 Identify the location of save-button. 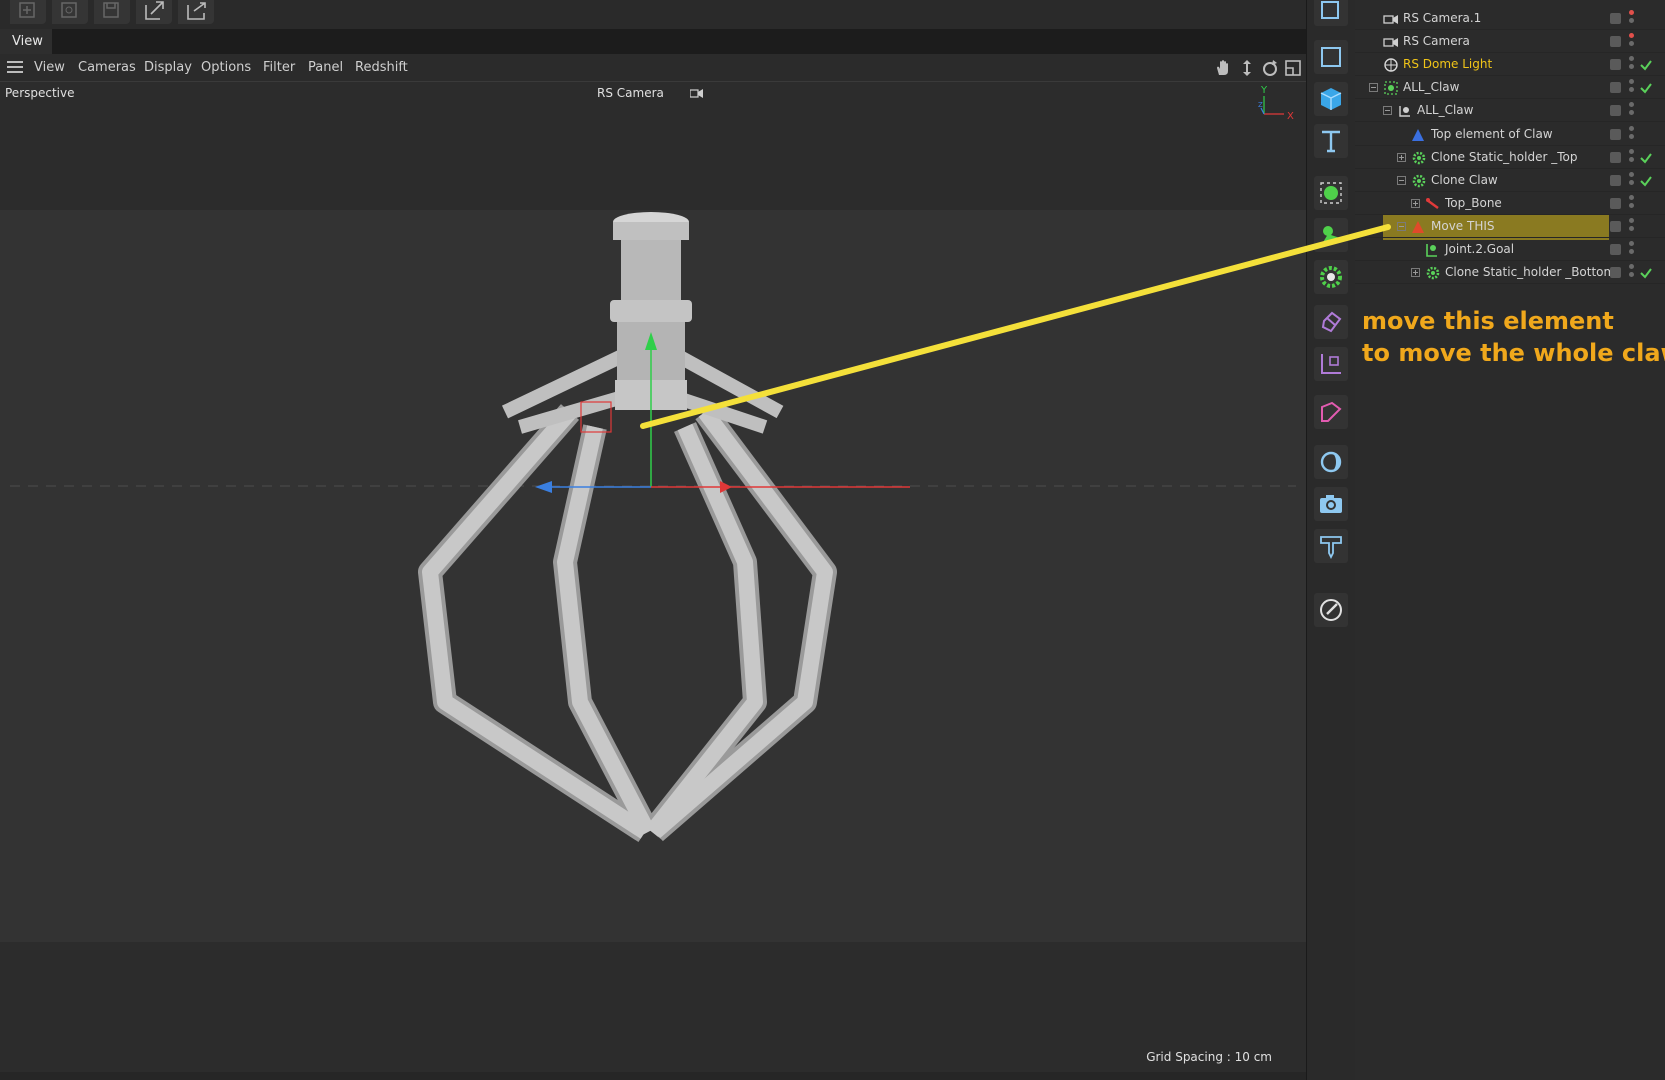
(112, 12).